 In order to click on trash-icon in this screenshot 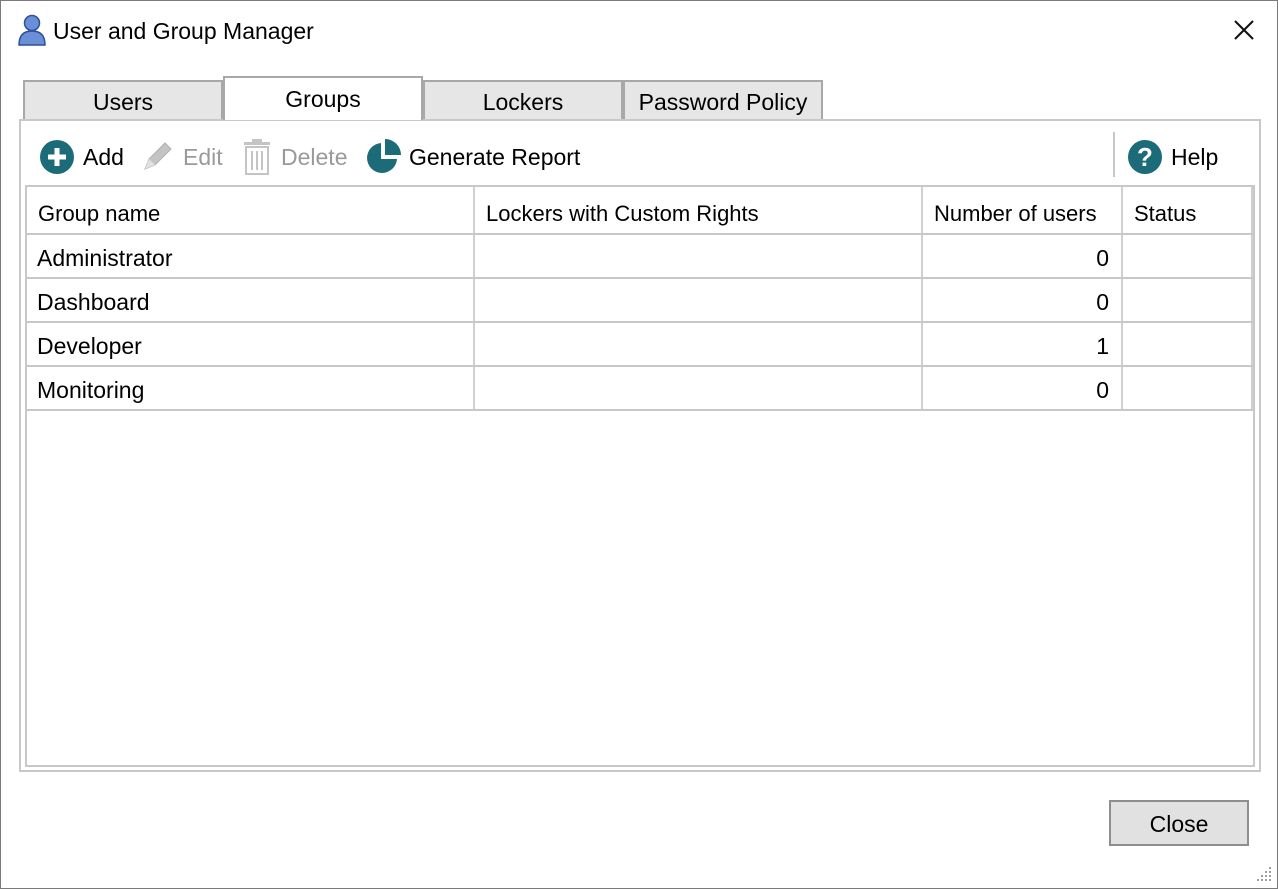, I will do `click(257, 157)`.